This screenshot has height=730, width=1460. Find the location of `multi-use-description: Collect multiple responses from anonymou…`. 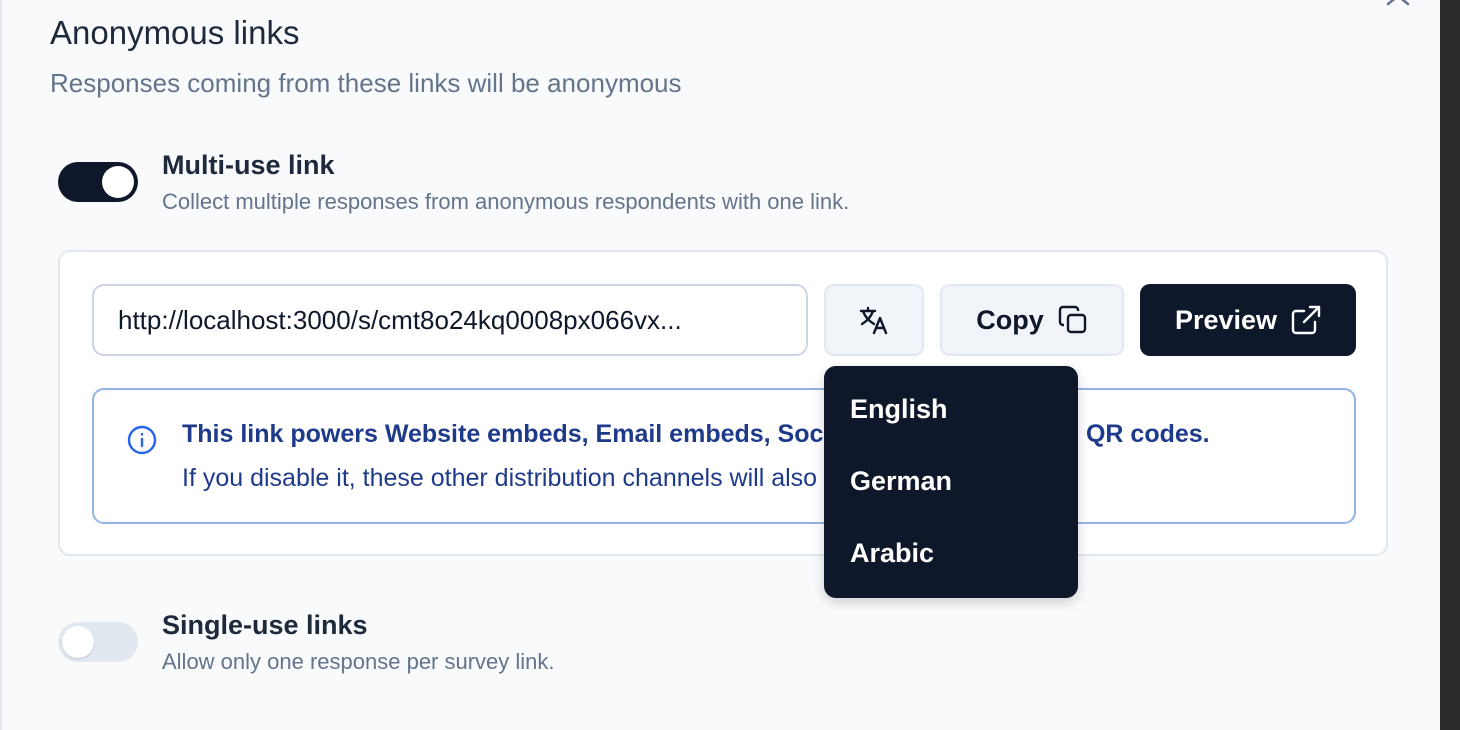

multi-use-description: Collect multiple responses from anonymou… is located at coordinates (506, 201).